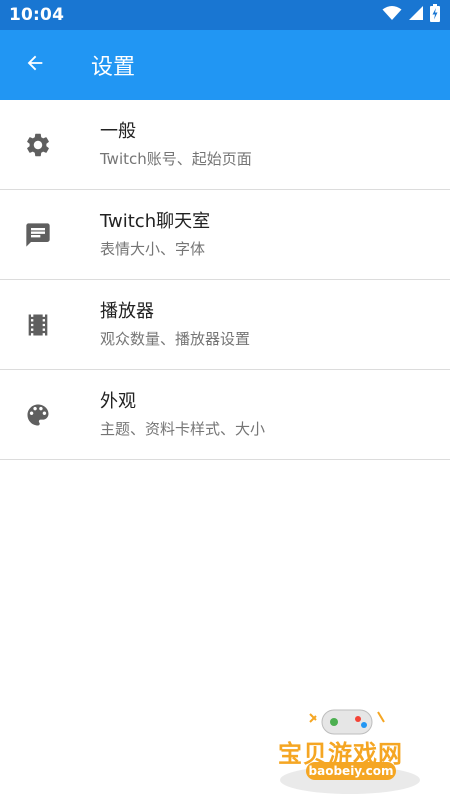 The width and height of the screenshot is (450, 800). I want to click on settings-item-text: 播放器 观众数量、播放器设置, so click(175, 325).